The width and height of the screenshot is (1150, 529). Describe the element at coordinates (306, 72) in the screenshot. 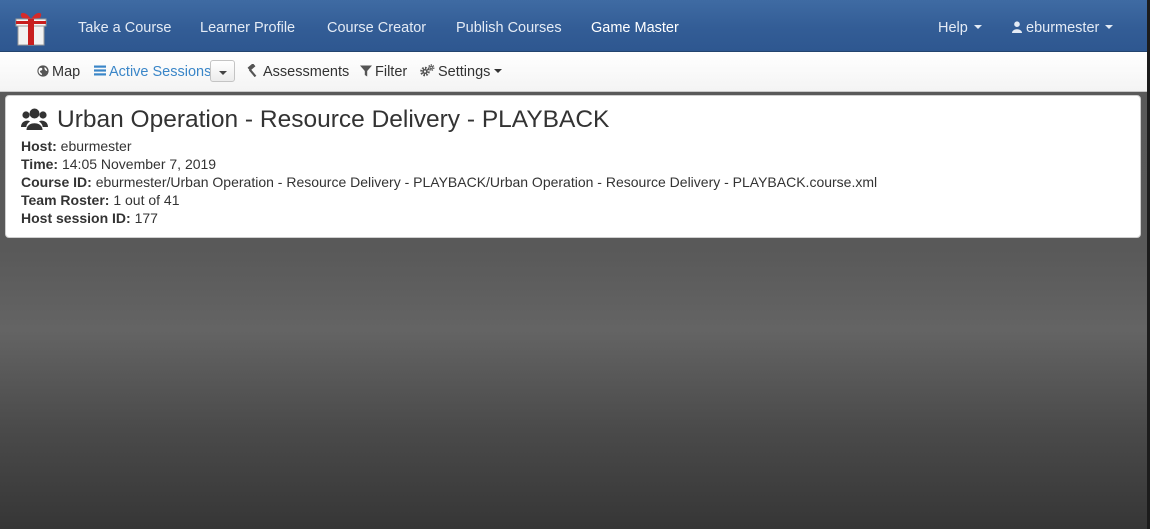

I see `assessments-label: Assessments` at that location.